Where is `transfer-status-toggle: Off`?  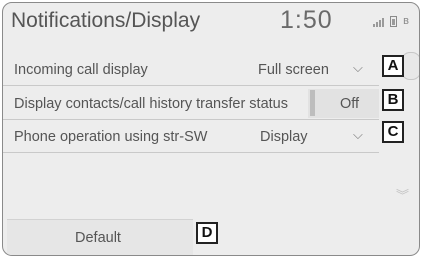 transfer-status-toggle: Off is located at coordinates (343, 103).